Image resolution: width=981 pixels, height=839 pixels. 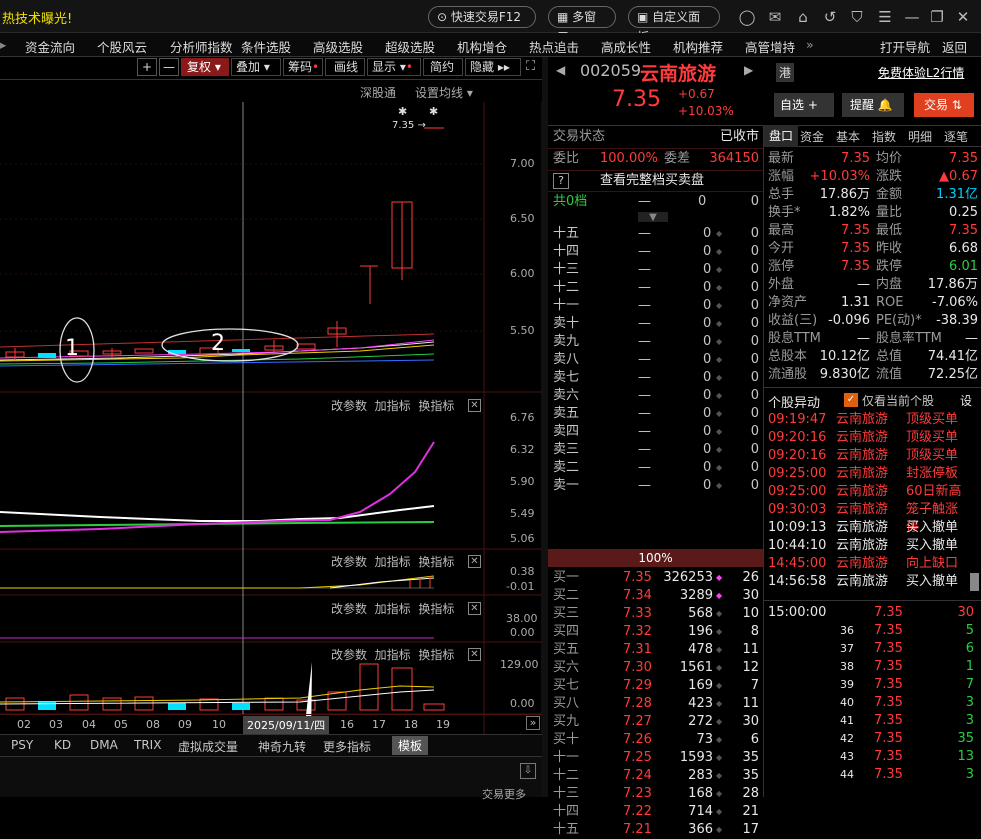 I want to click on shirt-icon: ⛉, so click(x=857, y=17).